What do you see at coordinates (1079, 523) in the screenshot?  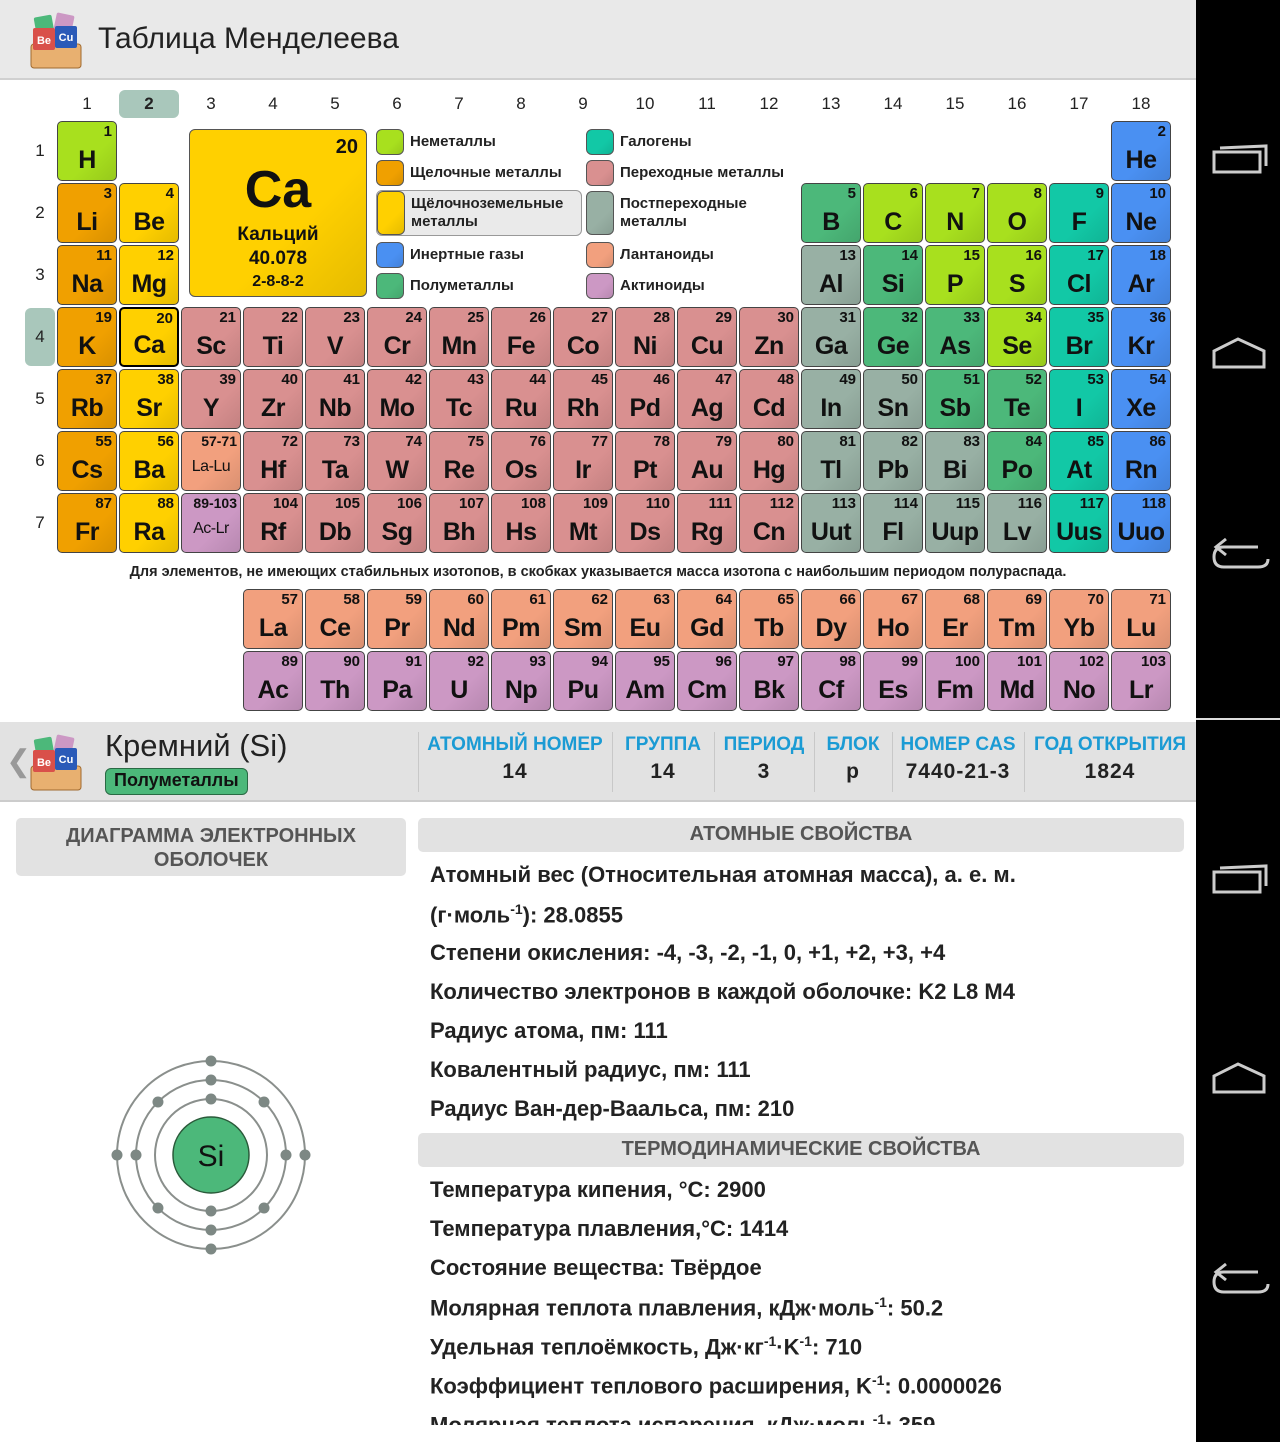 I see `element-cell-uus: 117 Uus` at bounding box center [1079, 523].